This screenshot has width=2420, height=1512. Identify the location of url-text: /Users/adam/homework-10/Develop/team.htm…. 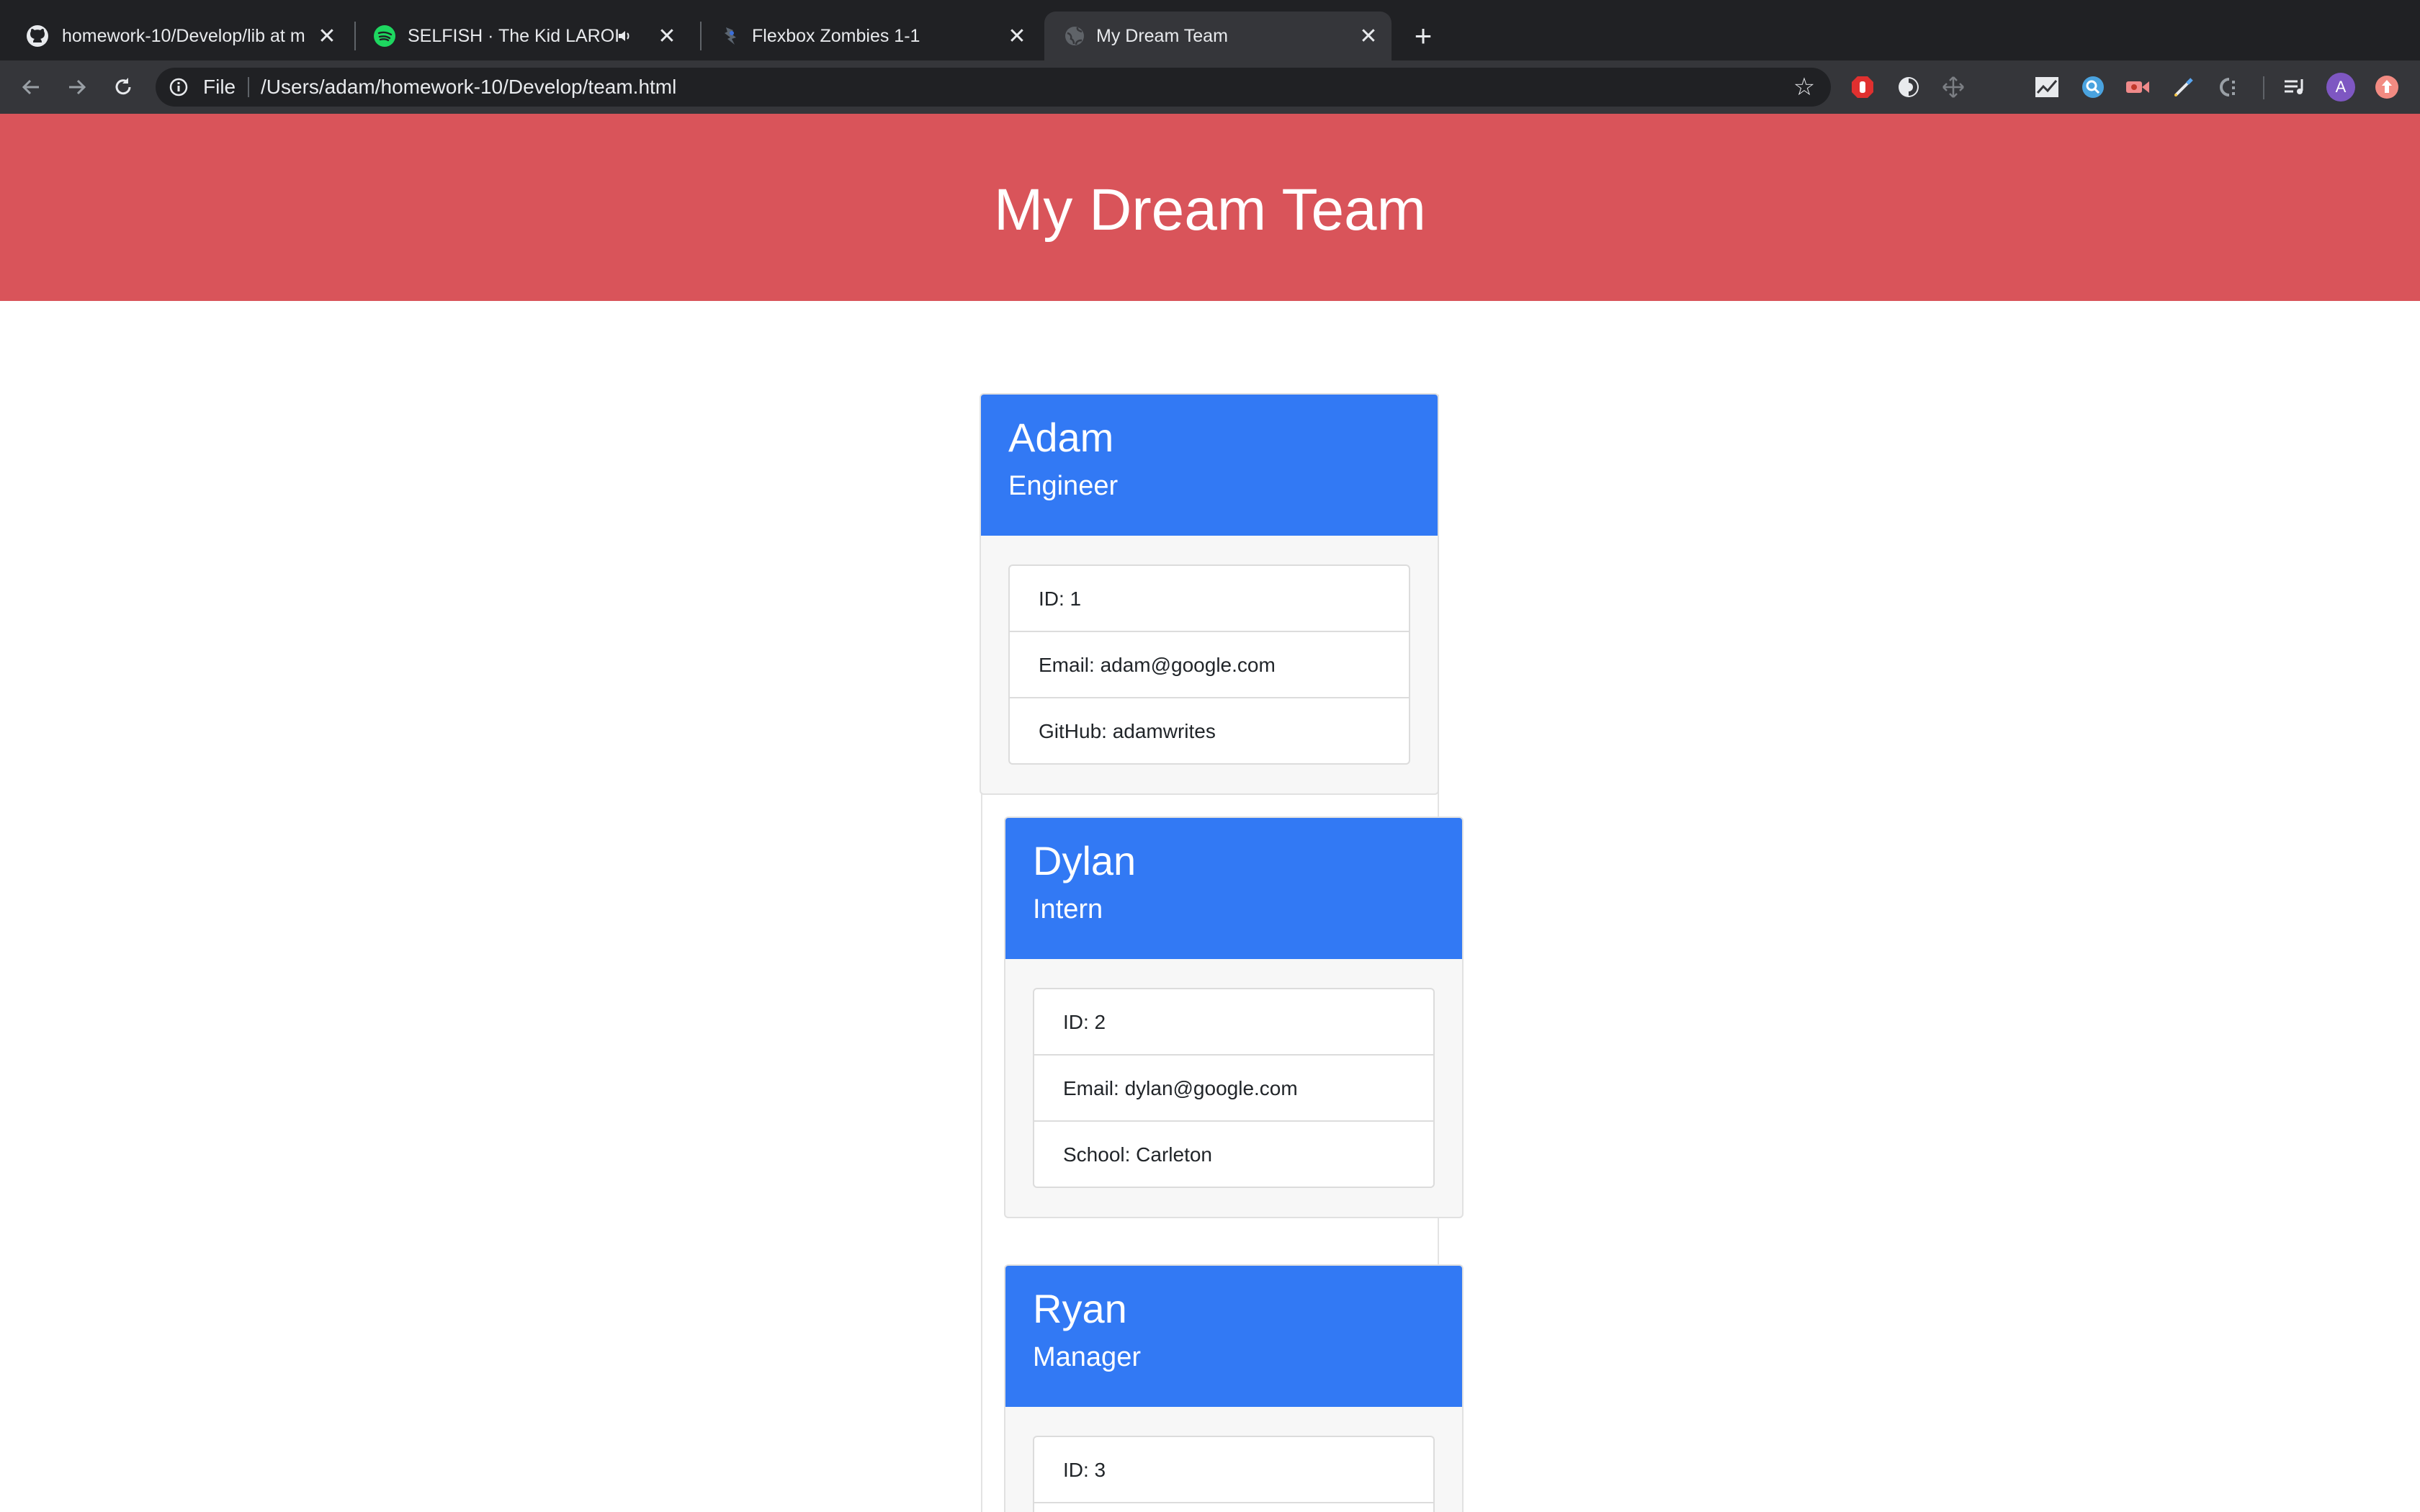
(469, 87).